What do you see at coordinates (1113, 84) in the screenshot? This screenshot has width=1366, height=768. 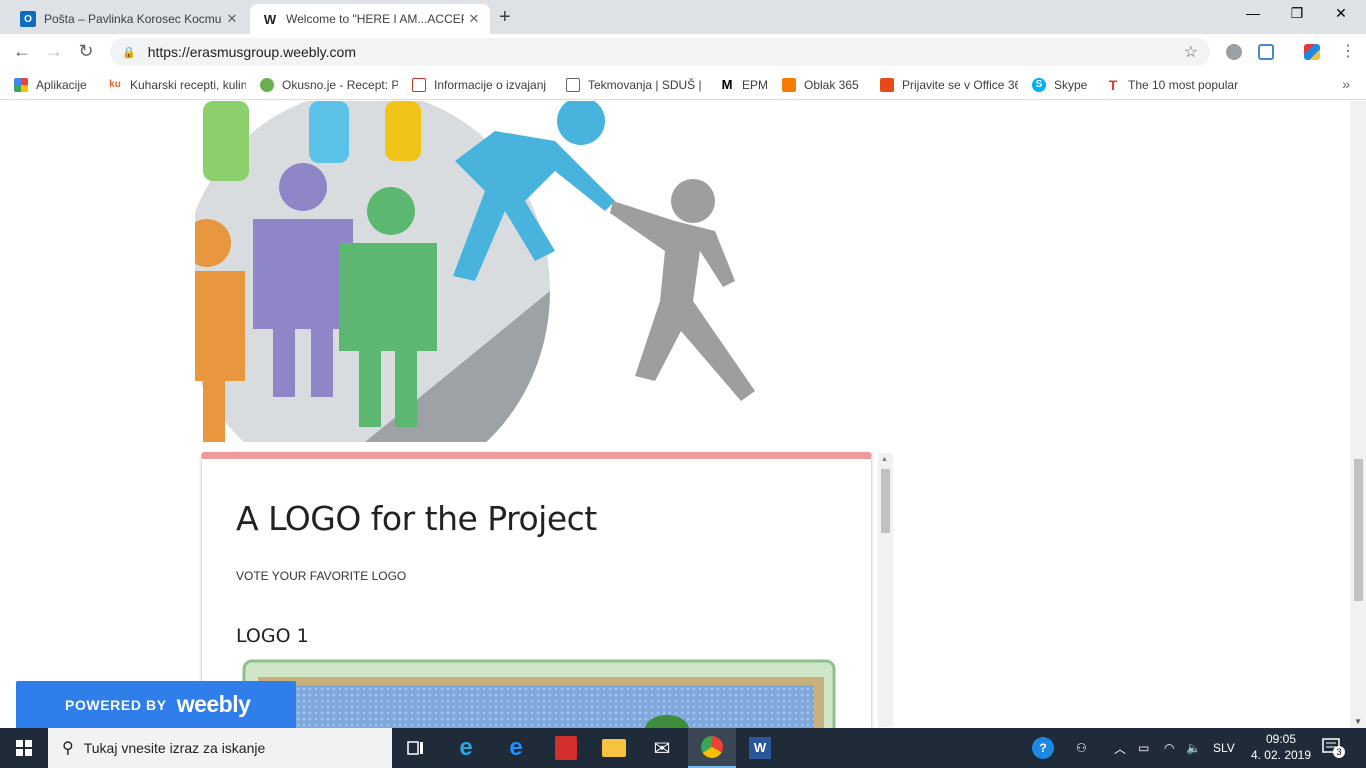 I see `t-icon: T` at bounding box center [1113, 84].